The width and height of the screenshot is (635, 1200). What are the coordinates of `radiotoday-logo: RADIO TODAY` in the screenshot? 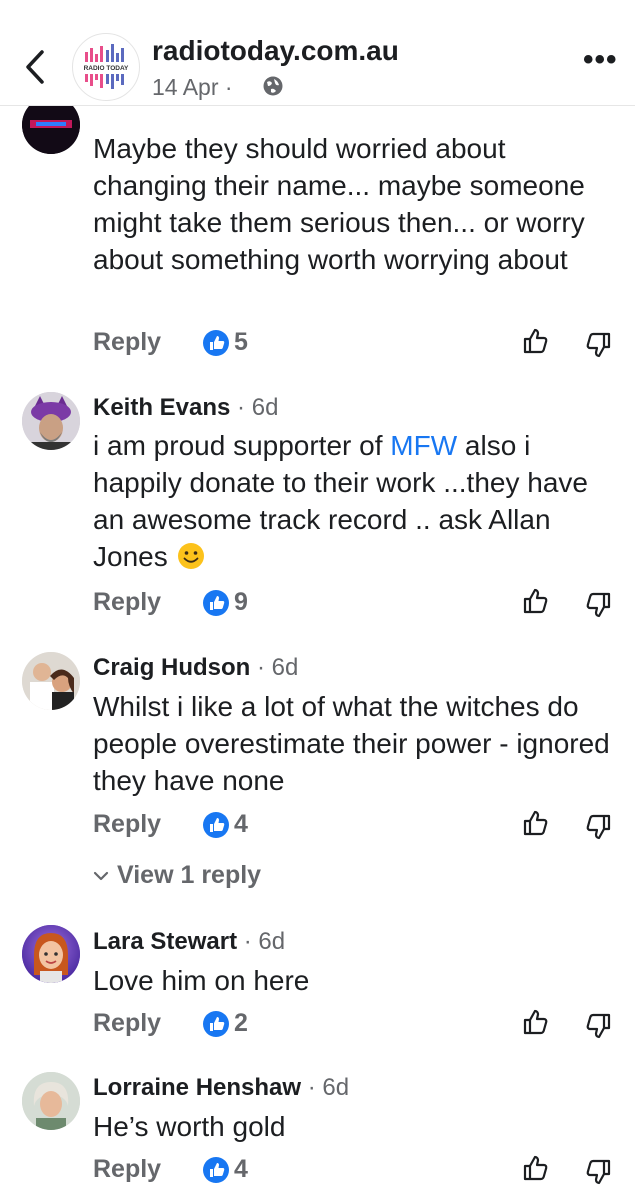 It's located at (106, 67).